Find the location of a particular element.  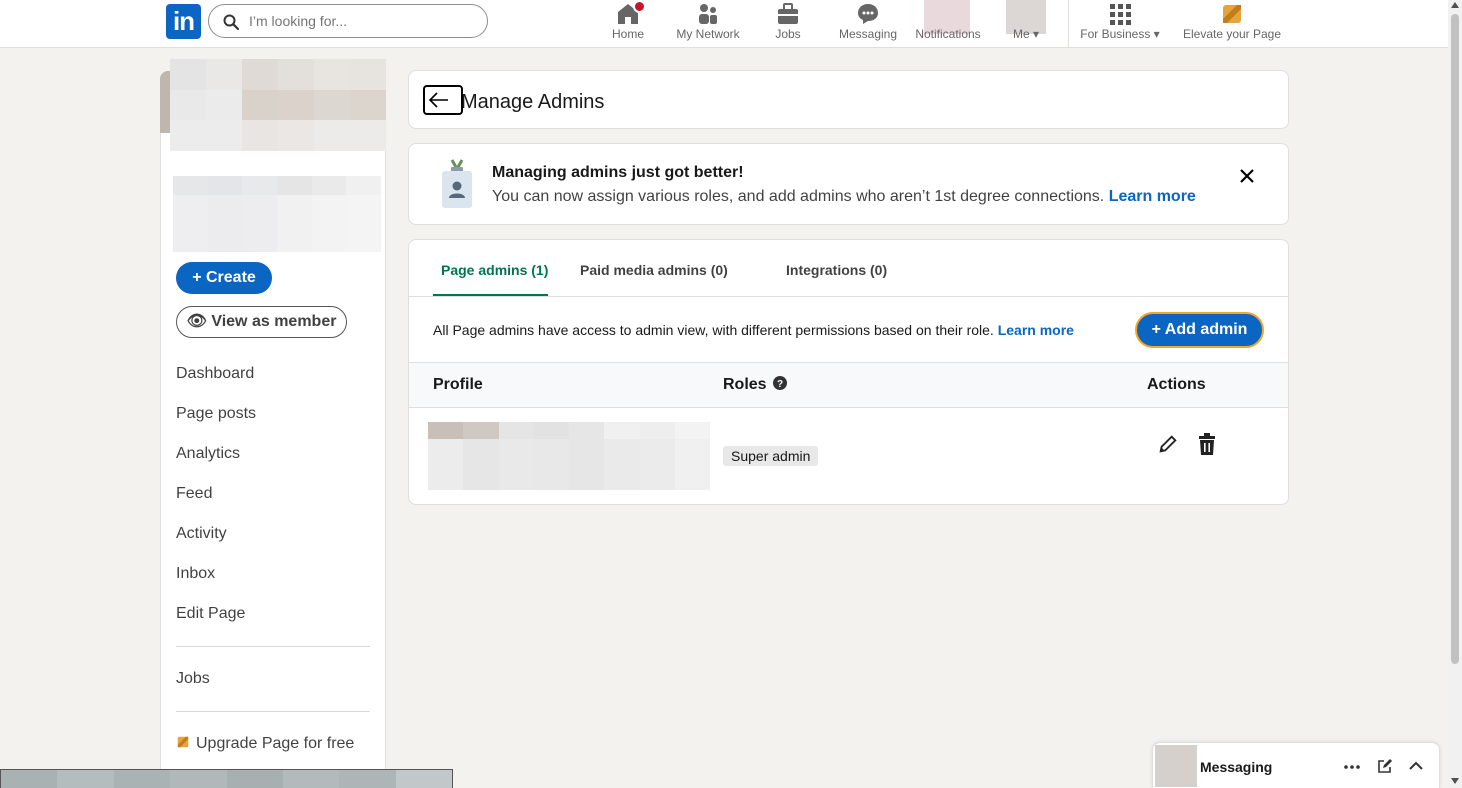

nav-label: Notifications is located at coordinates (948, 34).